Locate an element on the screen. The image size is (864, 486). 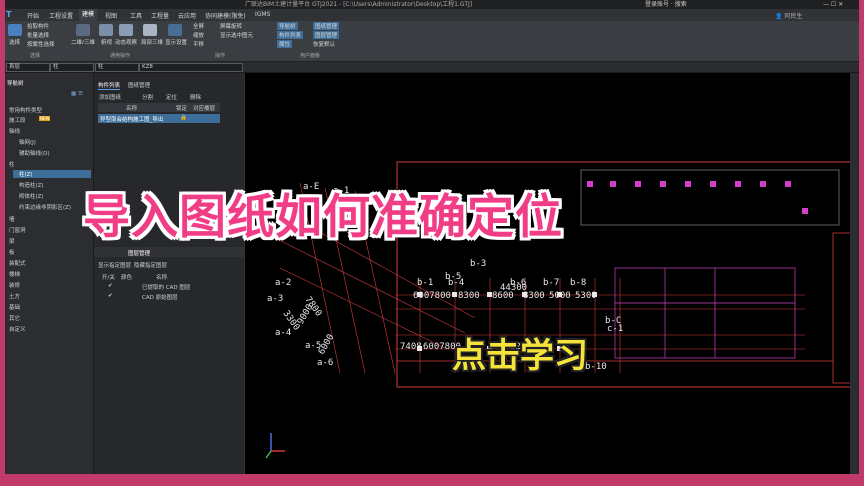
menu-modeling: 建模 is located at coordinates (88, 15).